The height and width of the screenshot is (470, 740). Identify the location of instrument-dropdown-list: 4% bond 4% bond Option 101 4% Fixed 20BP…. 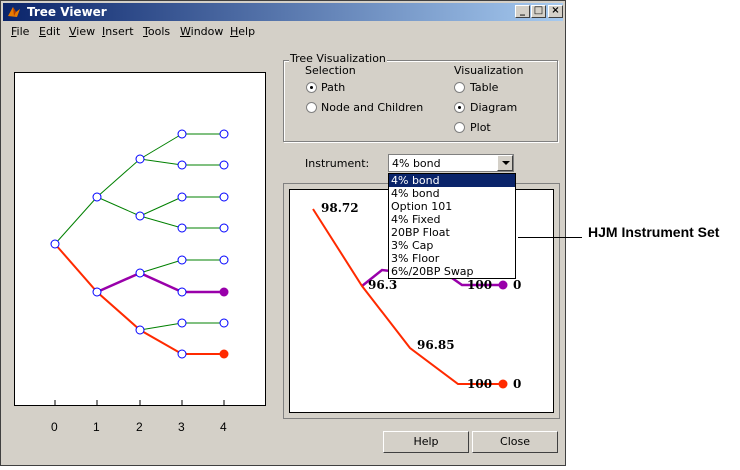
(452, 226).